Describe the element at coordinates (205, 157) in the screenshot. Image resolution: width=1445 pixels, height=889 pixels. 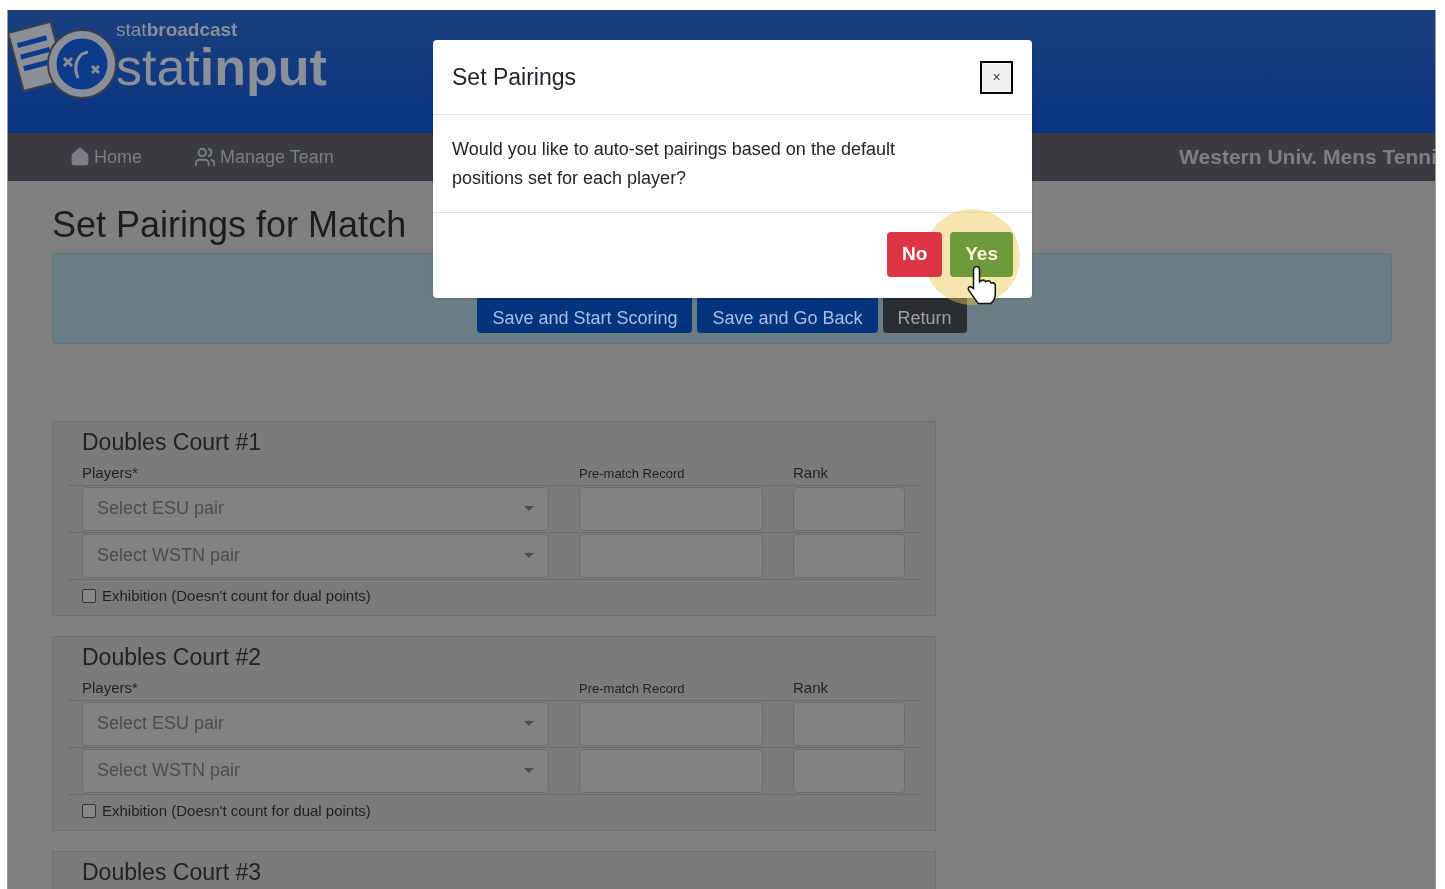
I see `people-icon` at that location.